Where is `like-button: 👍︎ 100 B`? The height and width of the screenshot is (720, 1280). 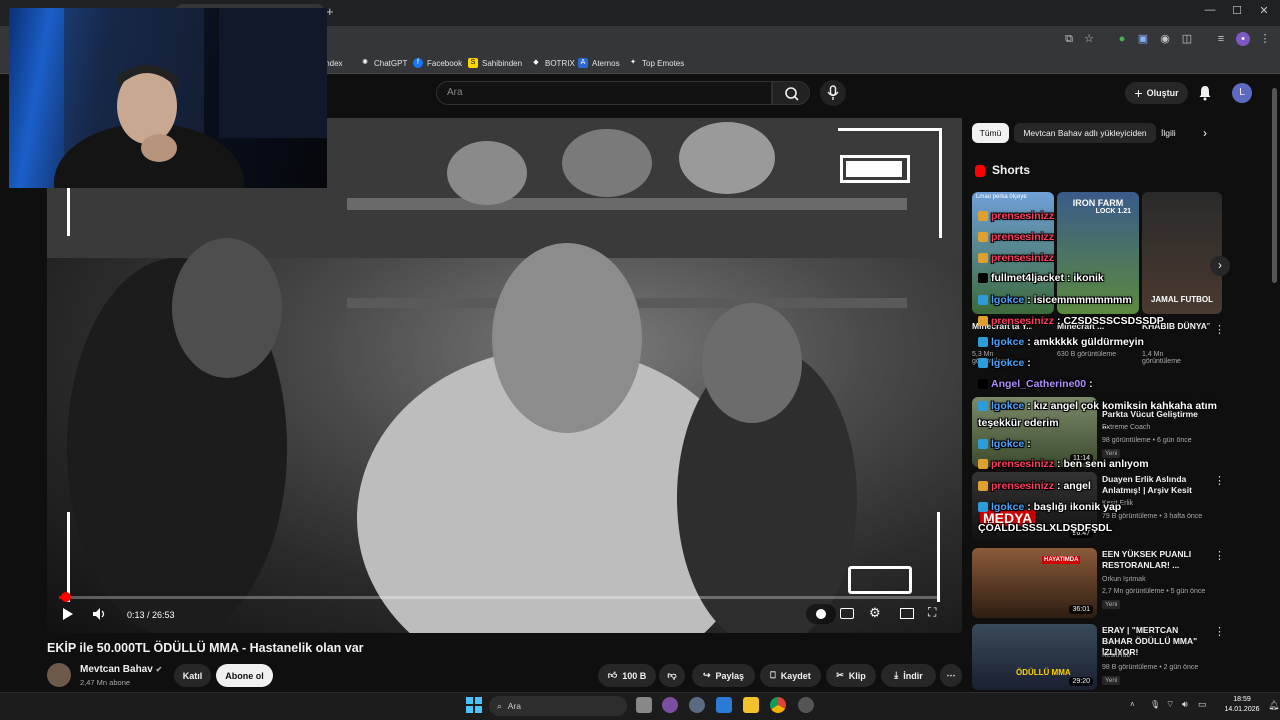
like-button: 👍︎ 100 B is located at coordinates (627, 675).